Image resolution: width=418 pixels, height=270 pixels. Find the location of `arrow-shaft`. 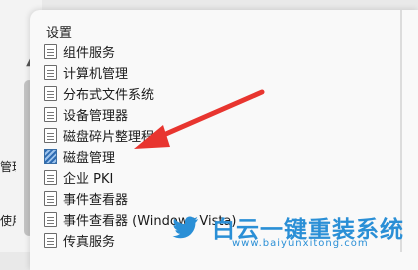

arrow-shaft is located at coordinates (207, 116).